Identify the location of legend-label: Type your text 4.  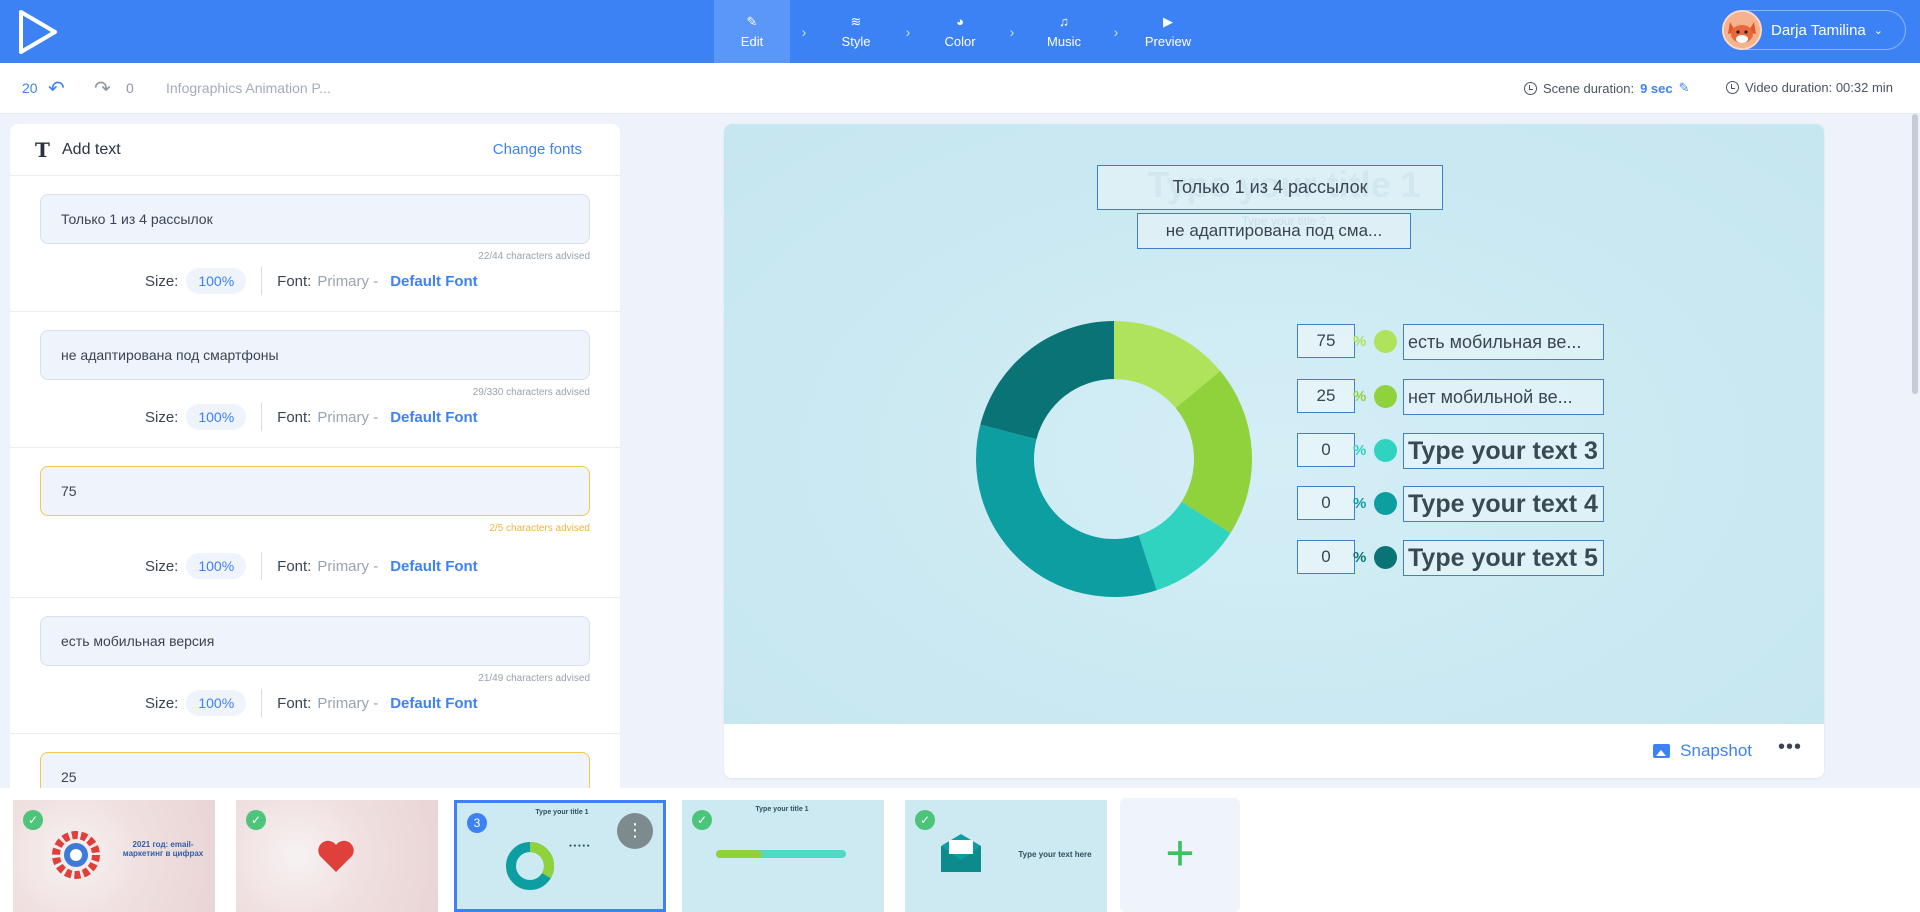
(1503, 504).